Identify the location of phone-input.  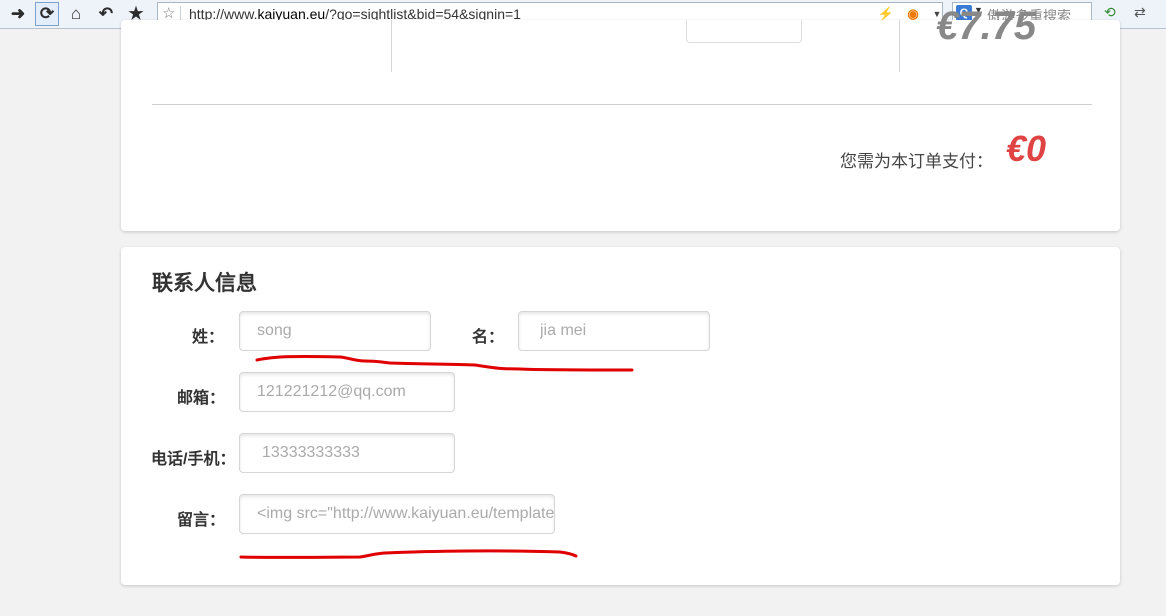
(347, 453).